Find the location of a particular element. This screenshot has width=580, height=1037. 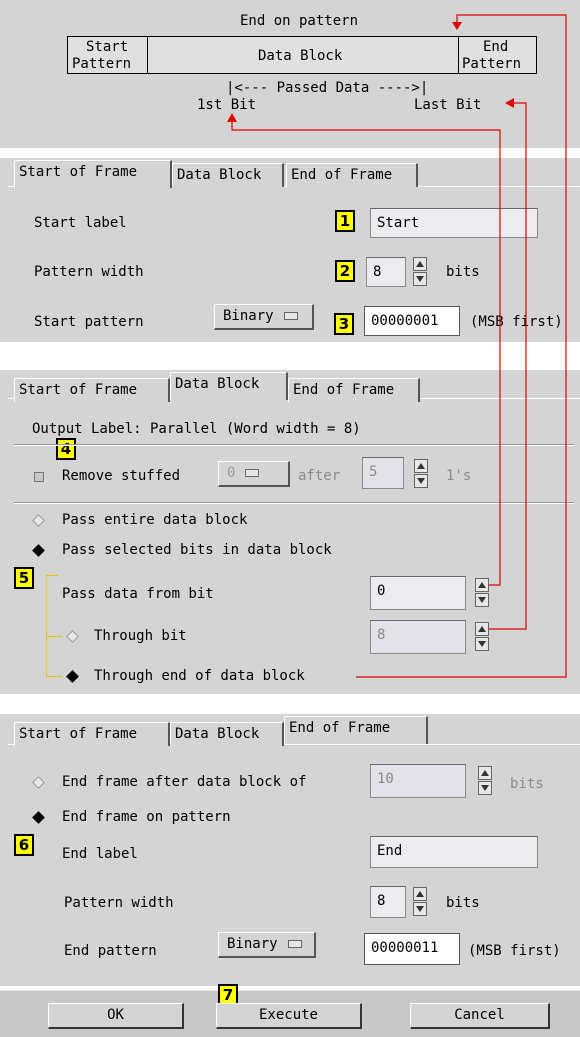

remove-stuffed-label: Remove stuffed is located at coordinates (121, 476).